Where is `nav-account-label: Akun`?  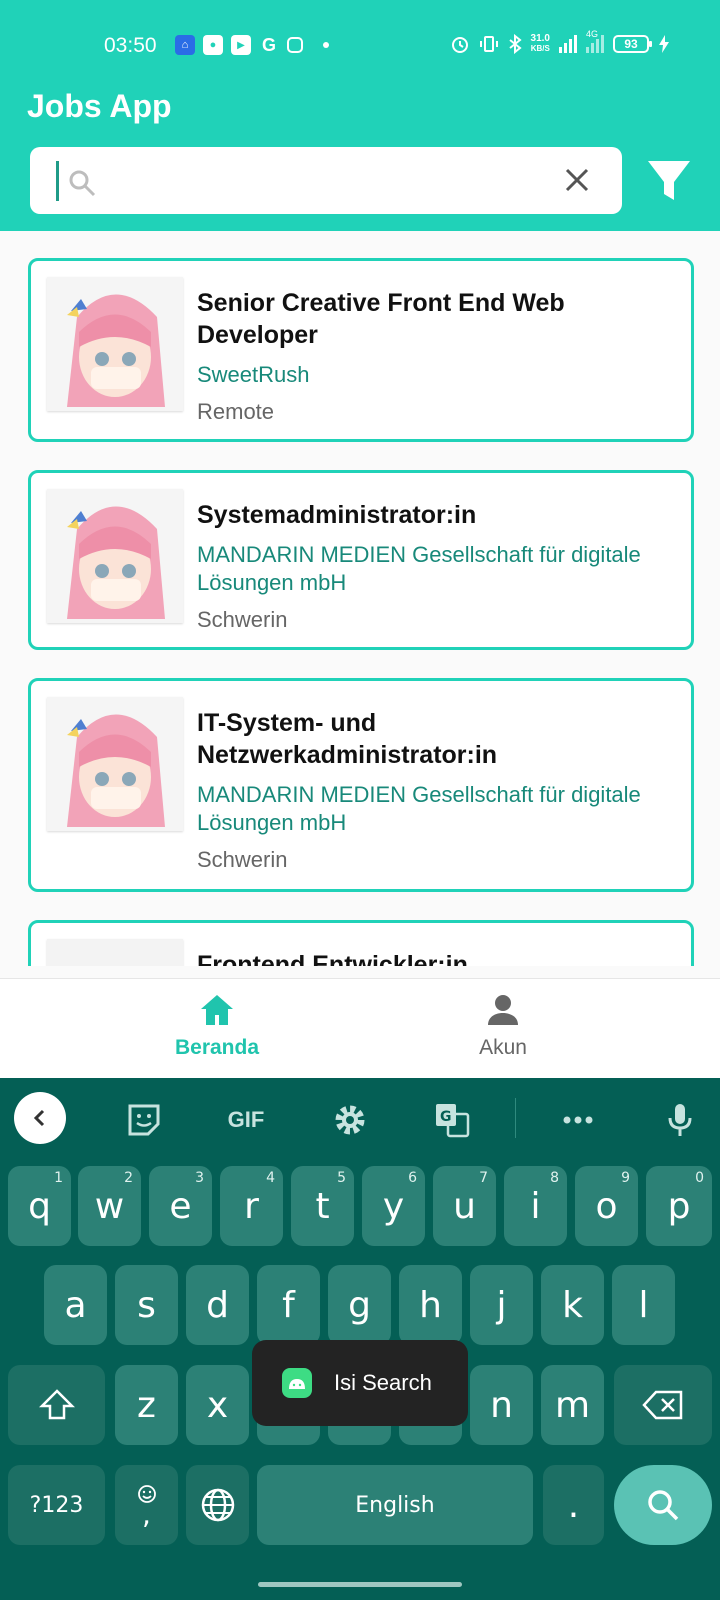 nav-account-label: Akun is located at coordinates (503, 1047).